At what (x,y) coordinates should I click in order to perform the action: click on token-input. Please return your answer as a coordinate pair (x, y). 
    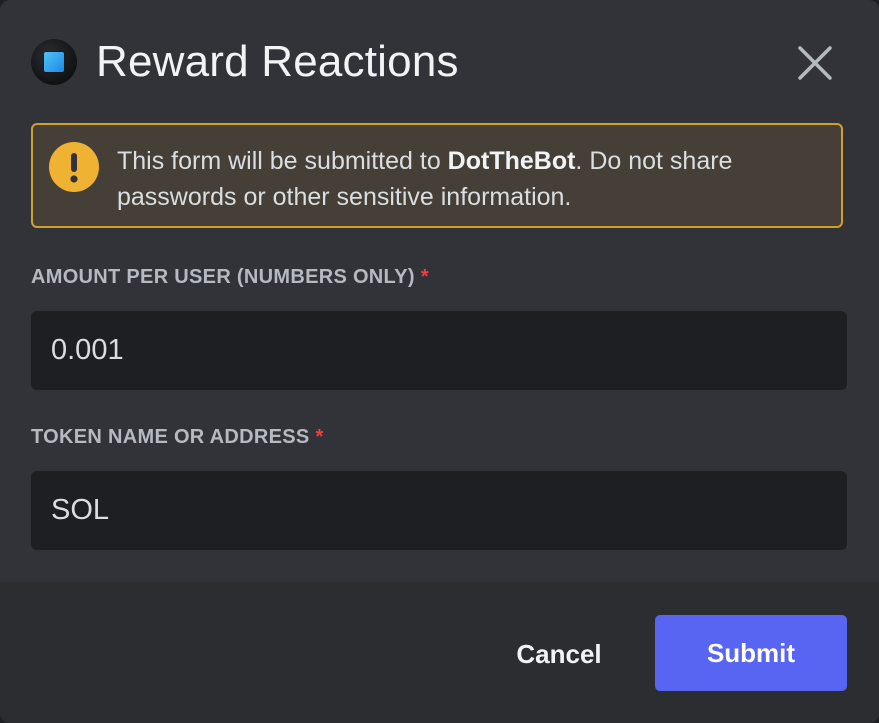
    Looking at the image, I should click on (439, 510).